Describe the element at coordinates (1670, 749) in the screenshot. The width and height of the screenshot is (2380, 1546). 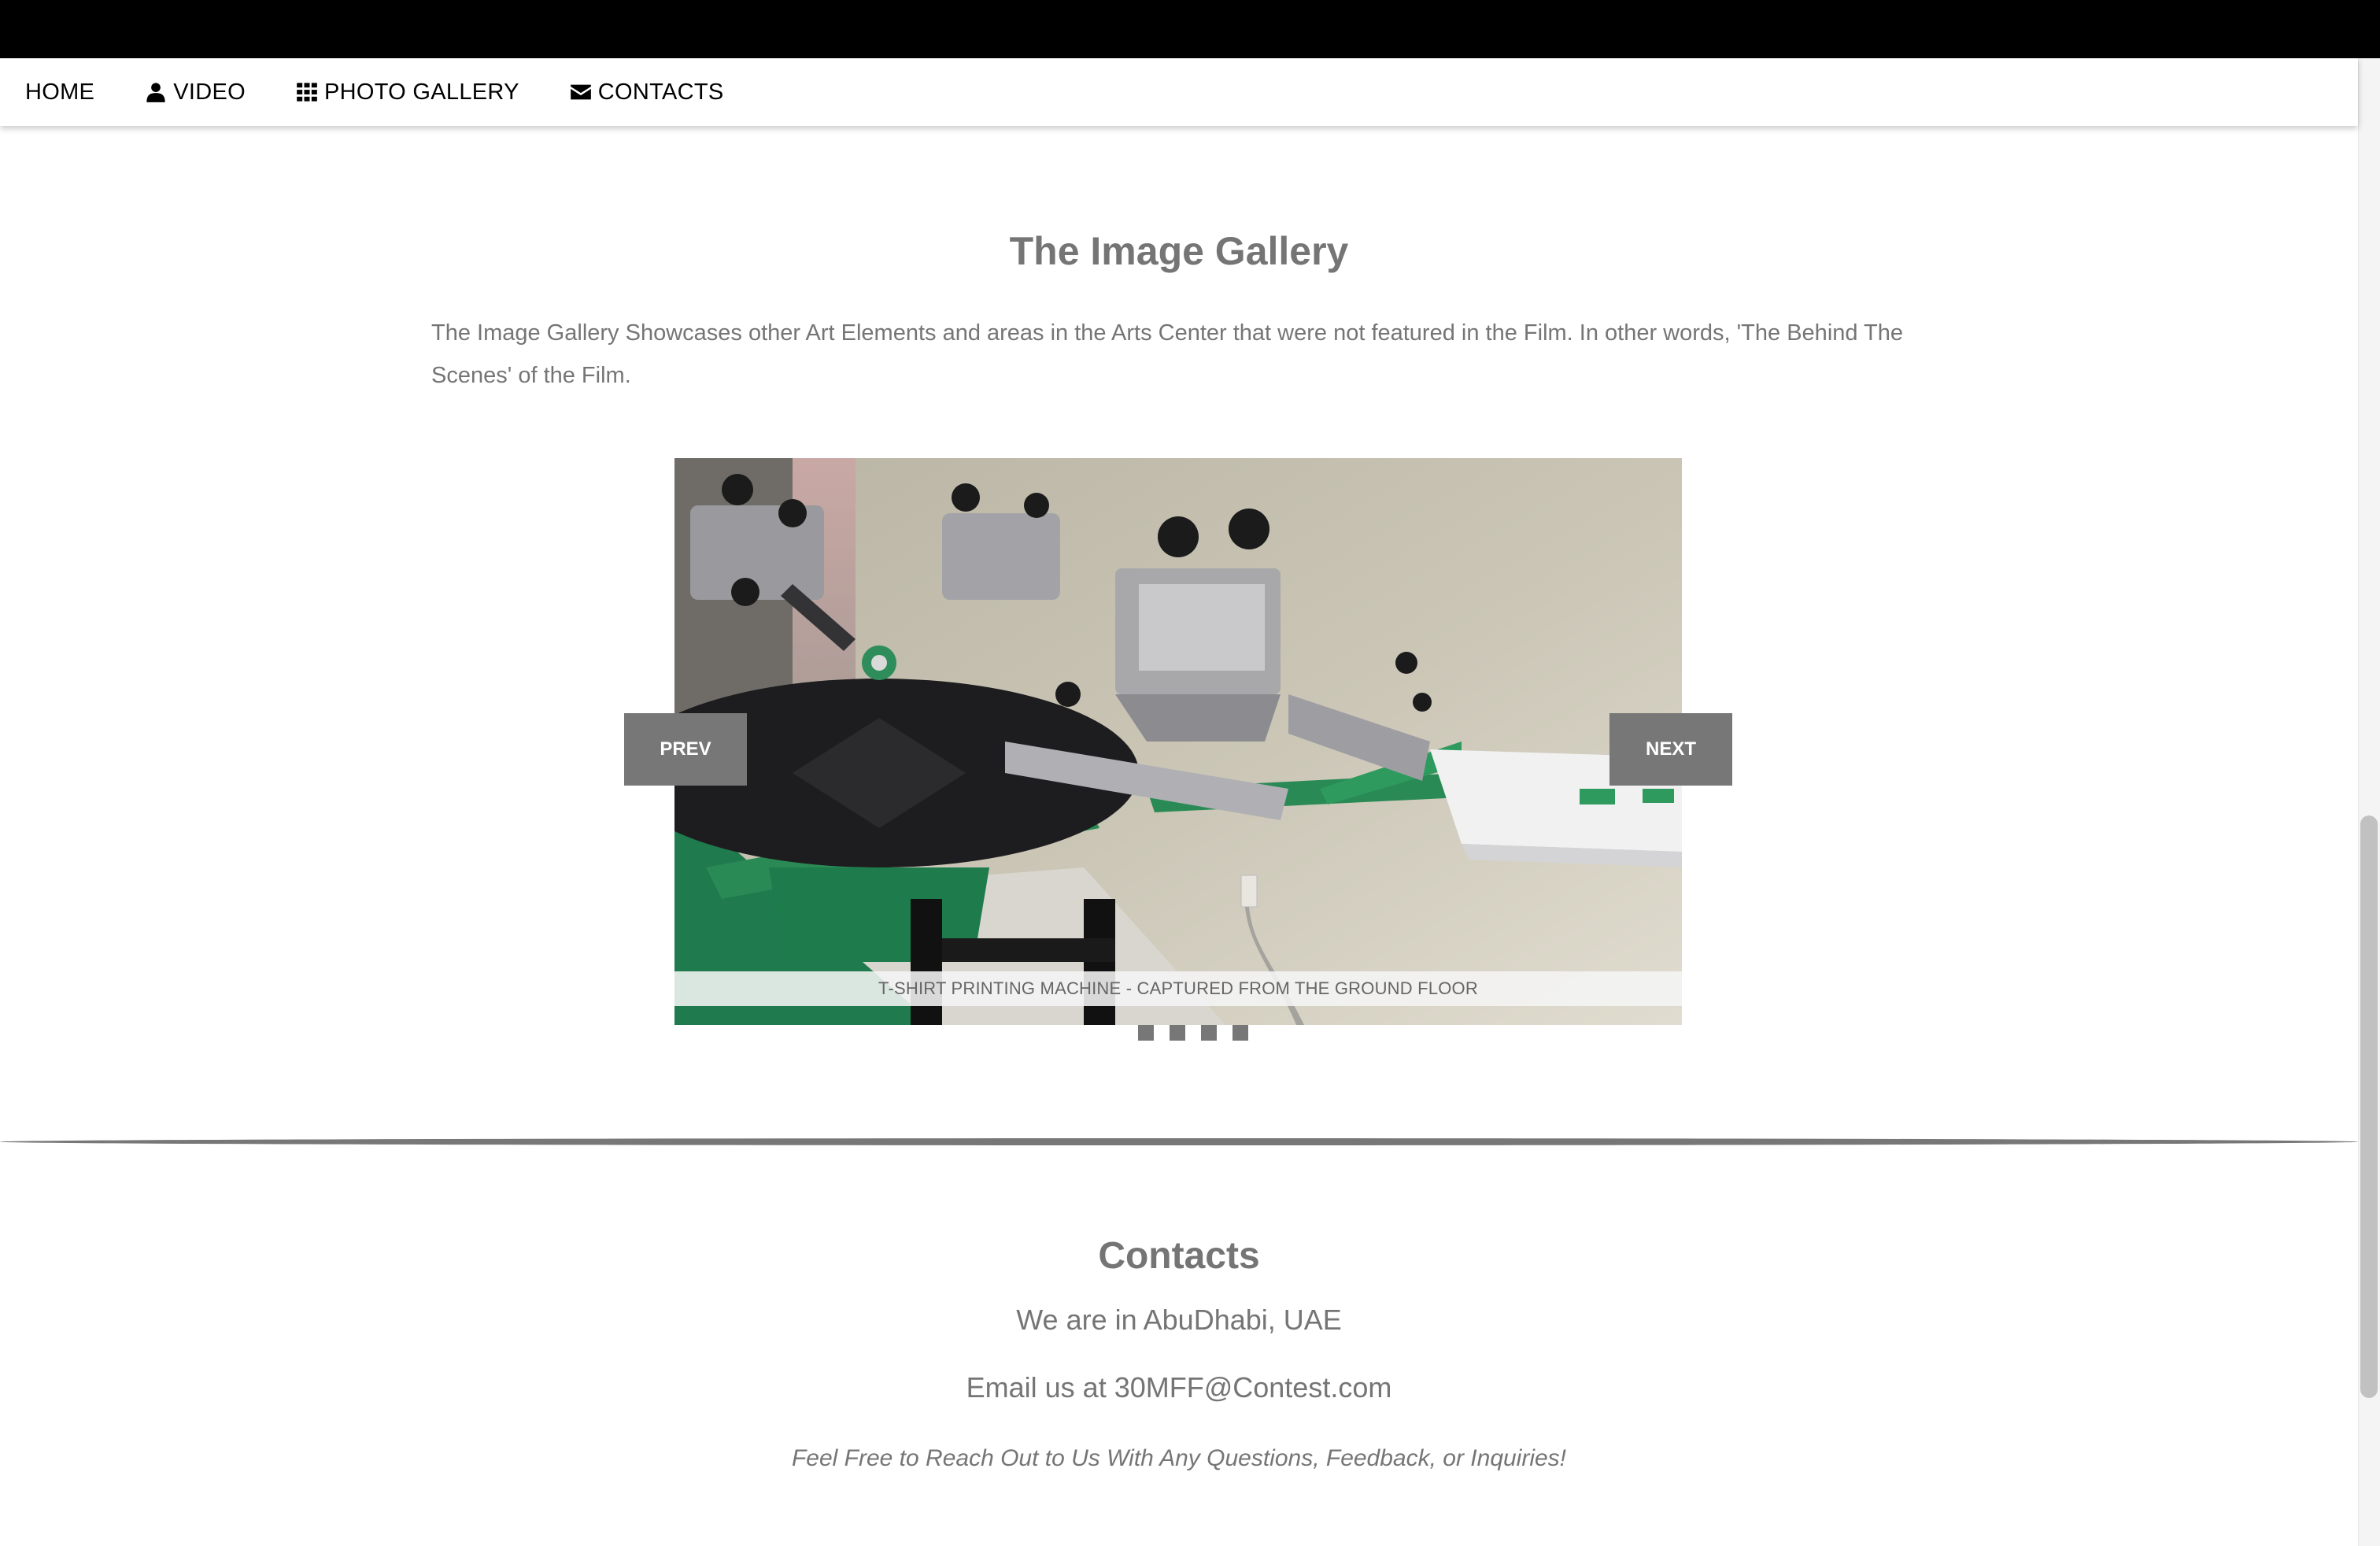
I see `next-button: NEXT` at that location.